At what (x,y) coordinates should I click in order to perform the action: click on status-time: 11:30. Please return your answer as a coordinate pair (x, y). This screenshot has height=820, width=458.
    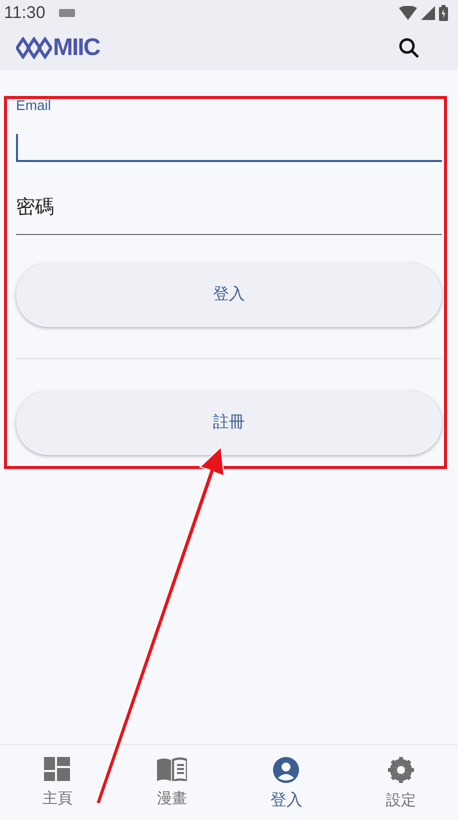
    Looking at the image, I should click on (25, 13).